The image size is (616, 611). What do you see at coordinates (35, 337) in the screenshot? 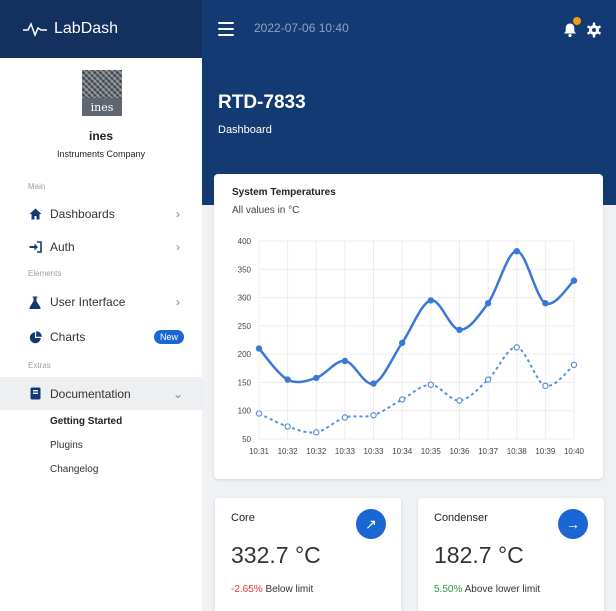
I see `pie-chart-icon` at bounding box center [35, 337].